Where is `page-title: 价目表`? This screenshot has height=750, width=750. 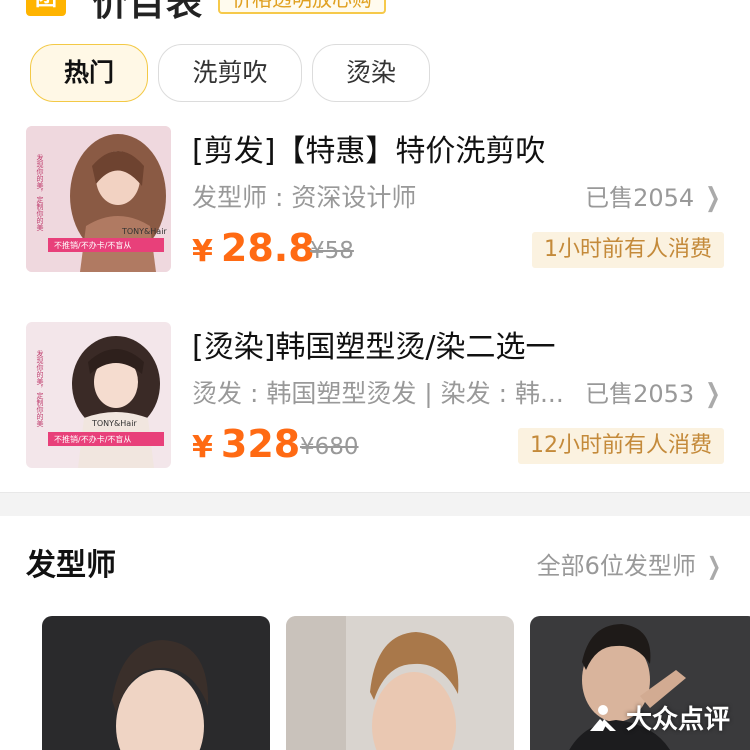
page-title: 价目表 is located at coordinates (148, 12).